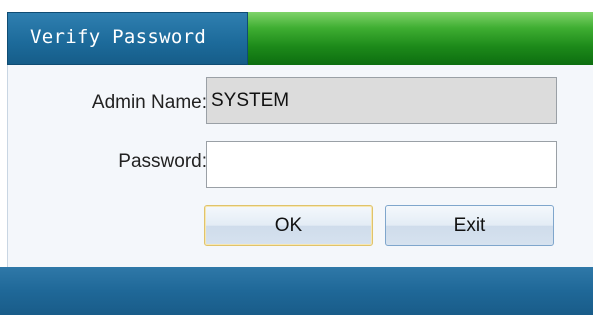  Describe the element at coordinates (469, 225) in the screenshot. I see `exit-button: Exit` at that location.